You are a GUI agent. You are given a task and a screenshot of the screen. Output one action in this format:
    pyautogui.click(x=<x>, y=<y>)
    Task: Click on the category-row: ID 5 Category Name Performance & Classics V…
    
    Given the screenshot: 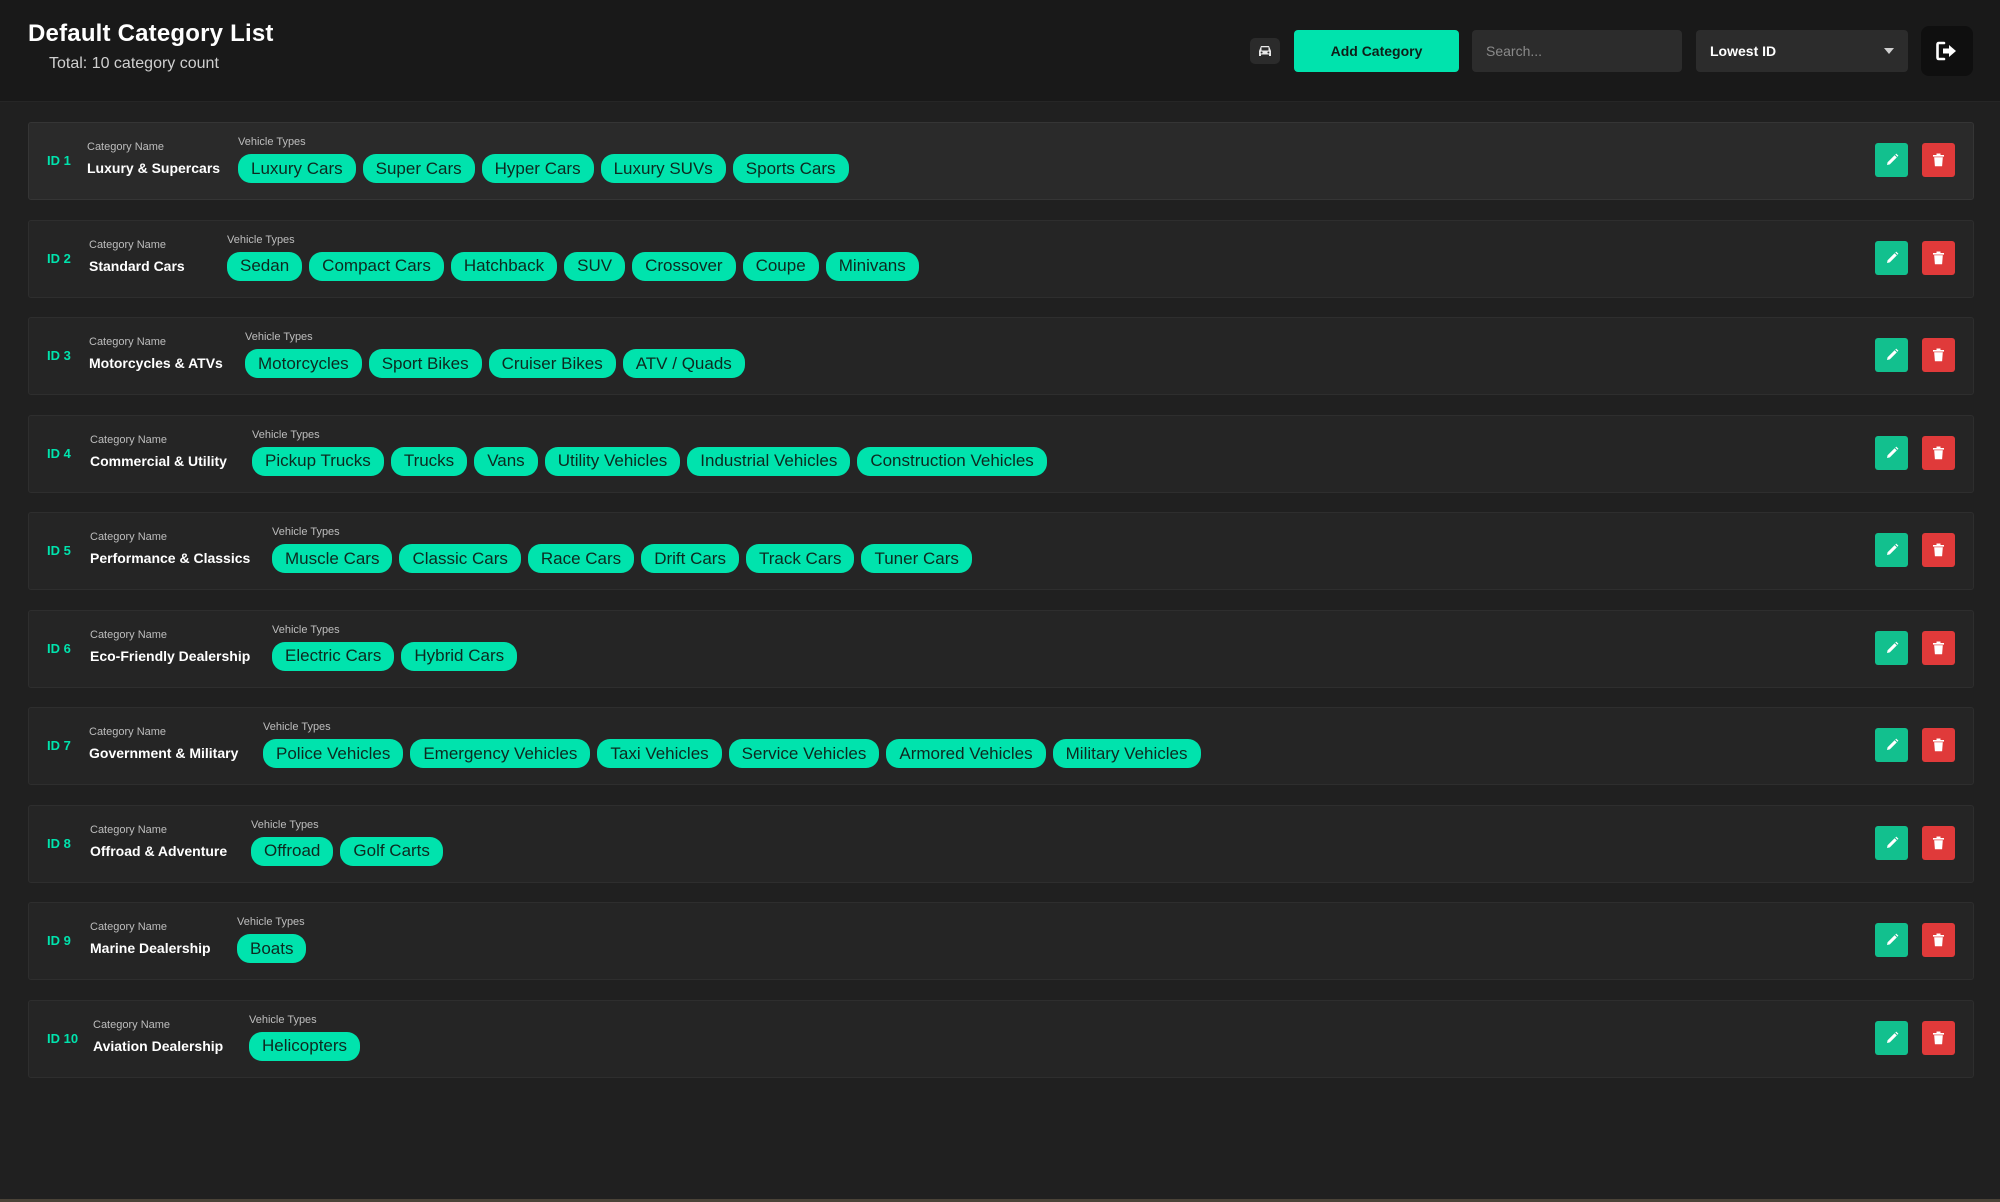 What is the action you would take?
    pyautogui.click(x=1001, y=551)
    